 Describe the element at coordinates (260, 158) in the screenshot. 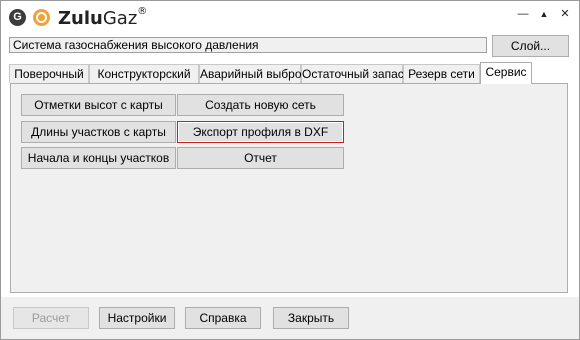

I see `report-button: Отчет` at that location.